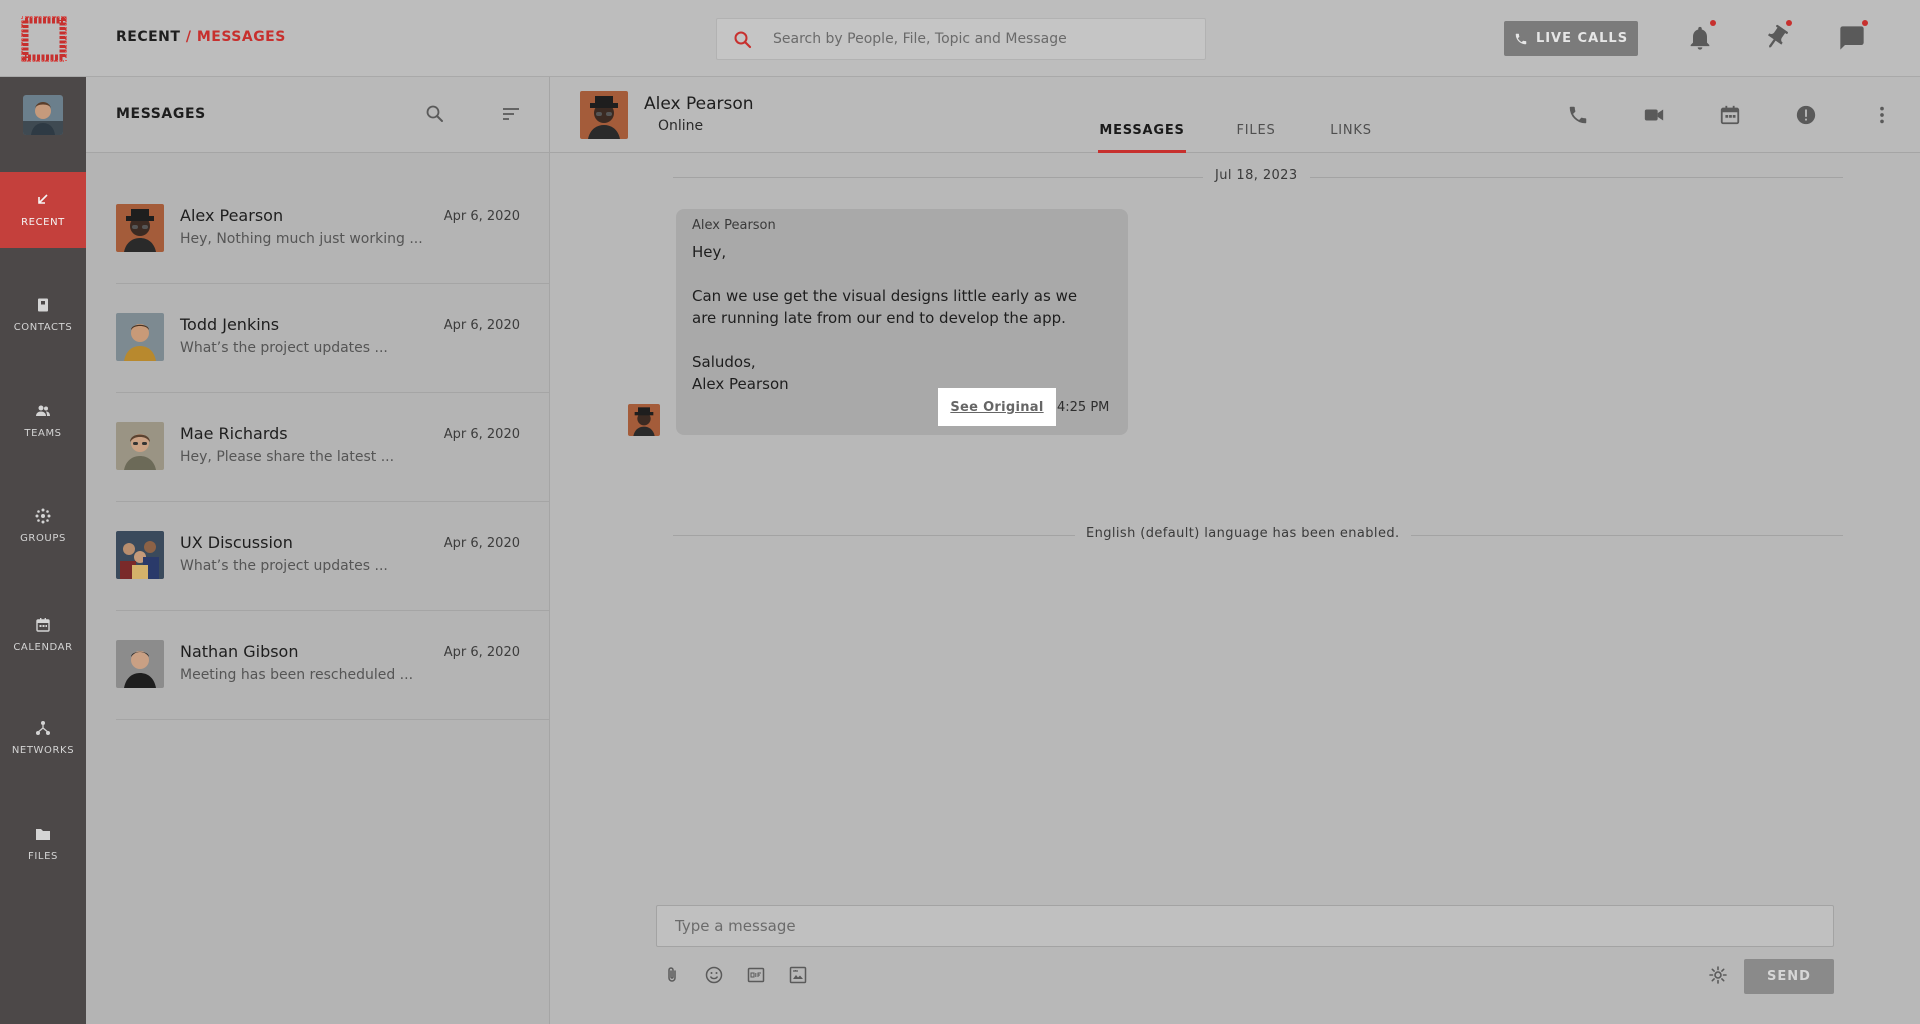 This screenshot has width=1920, height=1024. Describe the element at coordinates (234, 433) in the screenshot. I see `conversation-name: Mae Richards` at that location.